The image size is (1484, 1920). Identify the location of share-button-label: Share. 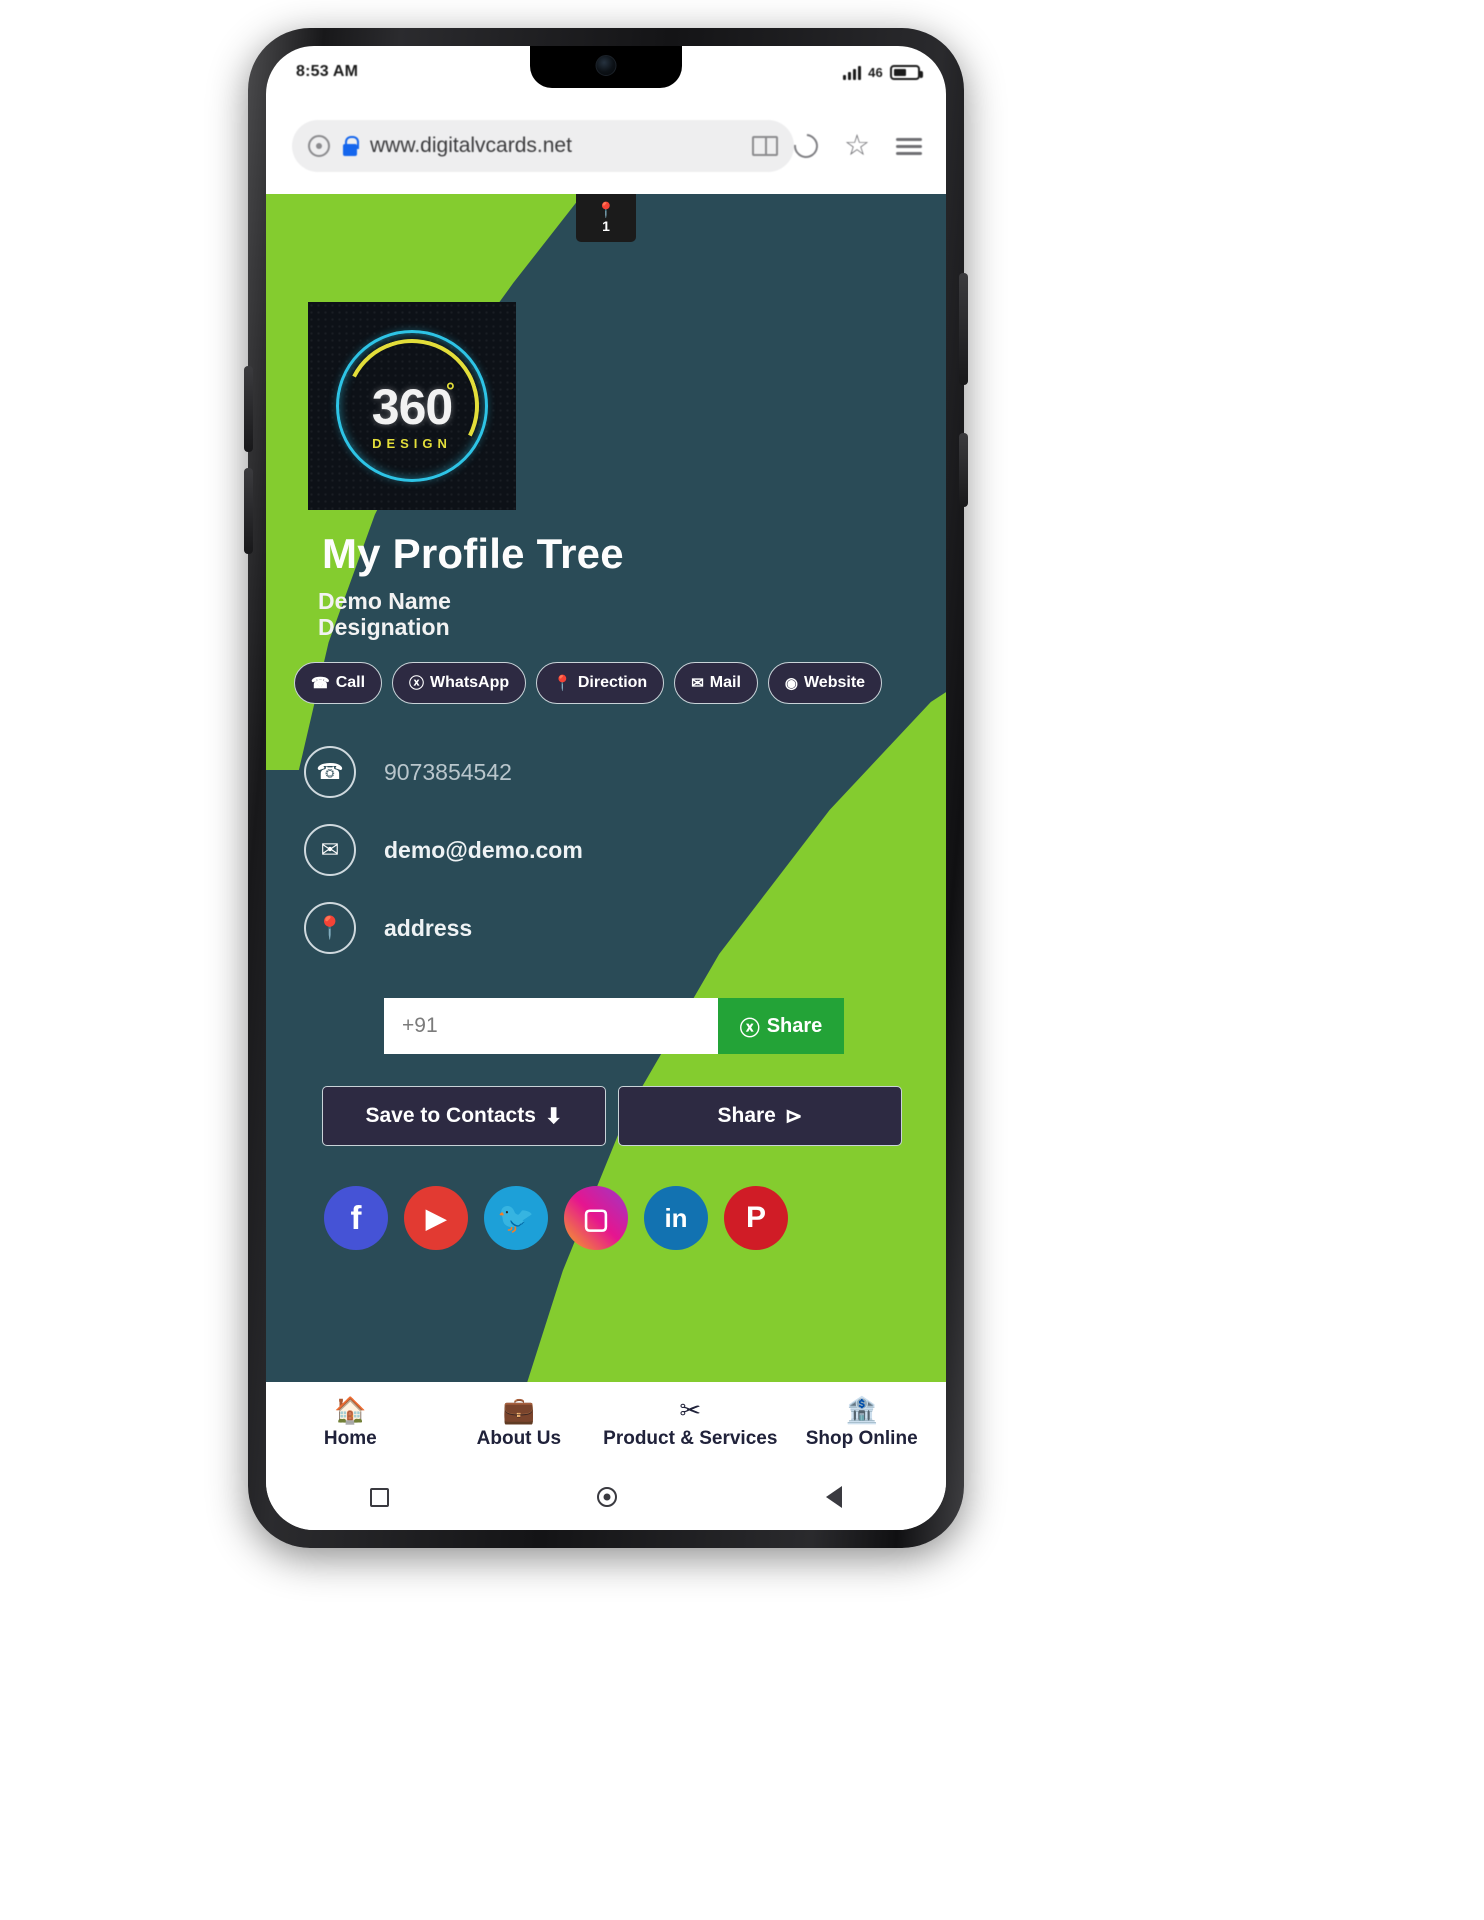
(746, 1115).